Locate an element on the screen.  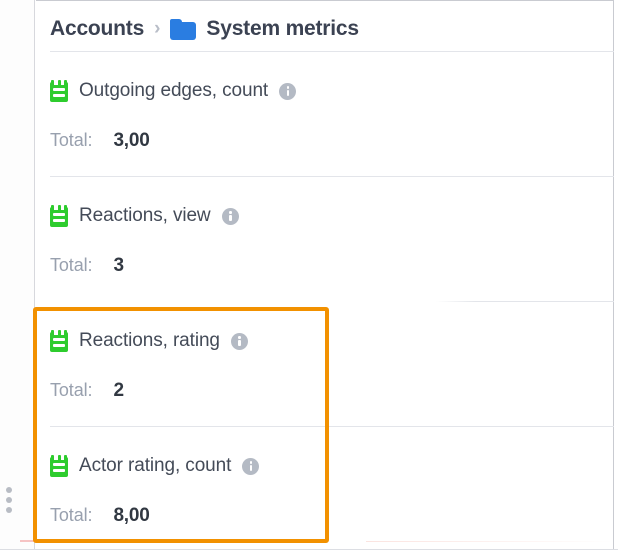
metric-title: Reactions, view is located at coordinates (144, 216).